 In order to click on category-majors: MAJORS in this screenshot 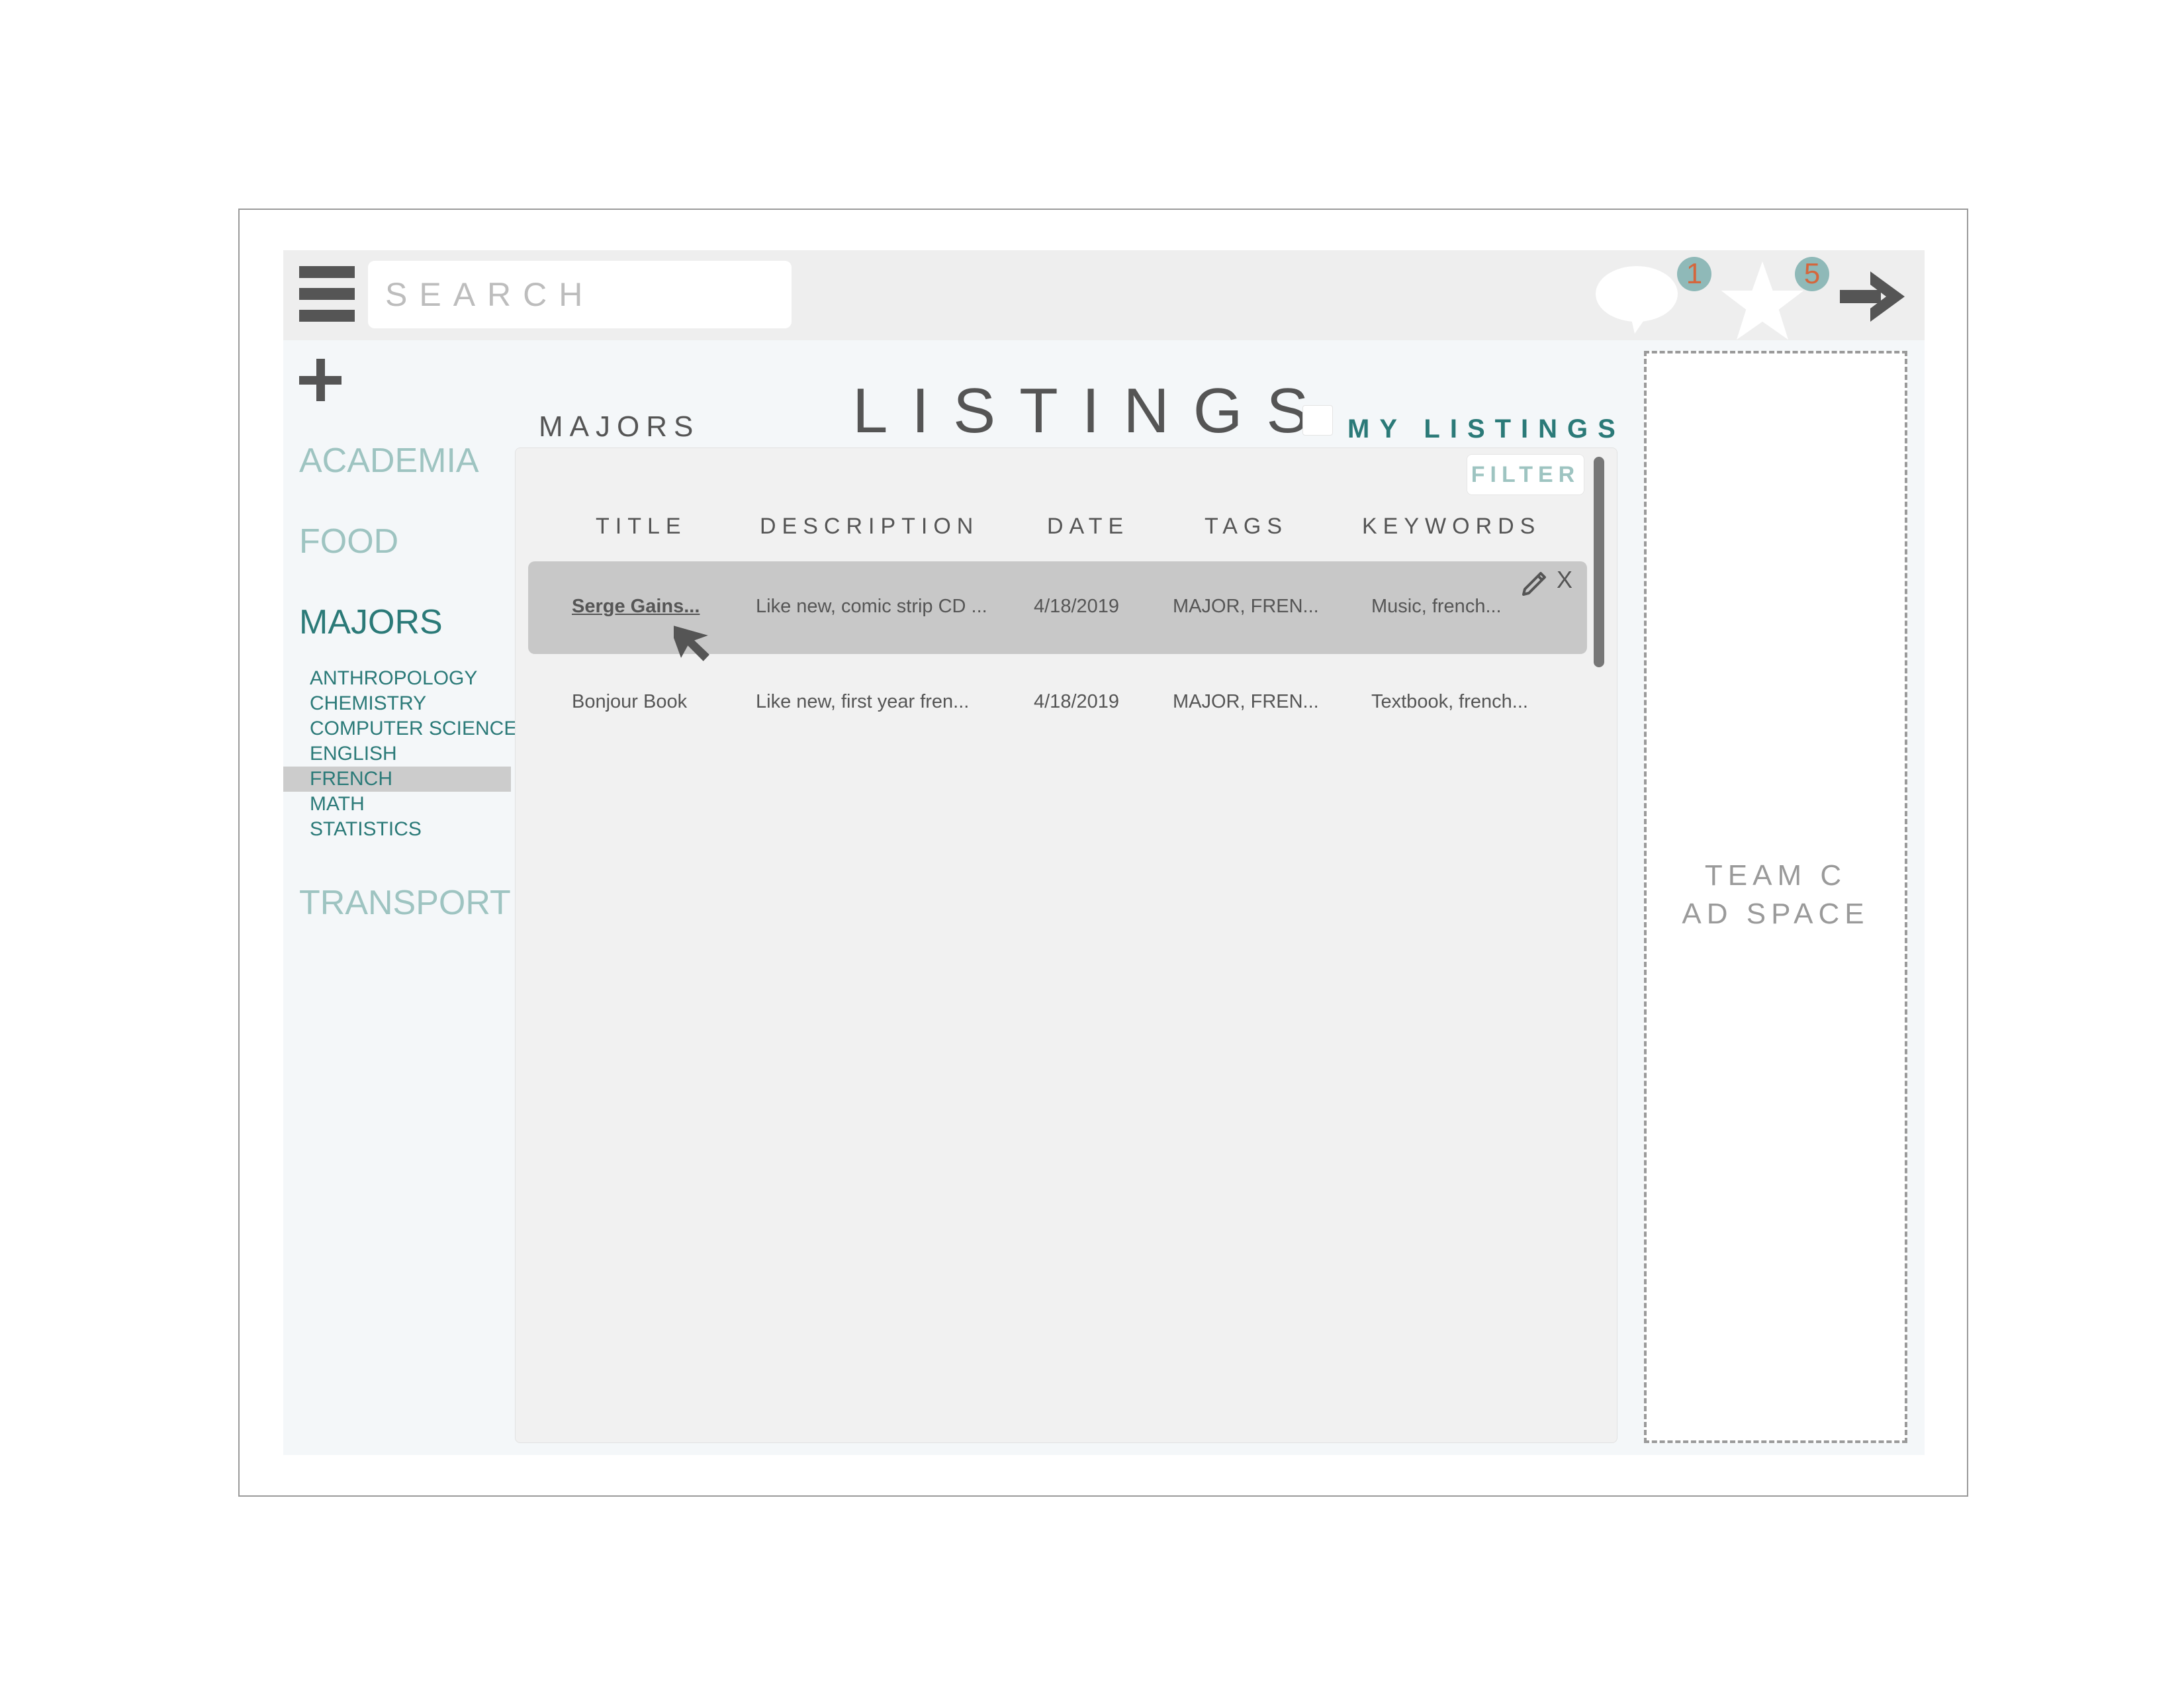, I will do `click(371, 622)`.